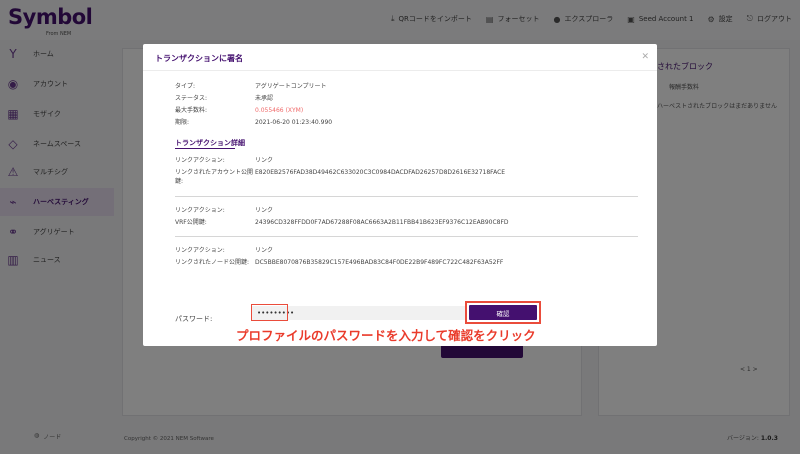  Describe the element at coordinates (199, 58) in the screenshot. I see `modal-title: トランザクションに署名` at that location.